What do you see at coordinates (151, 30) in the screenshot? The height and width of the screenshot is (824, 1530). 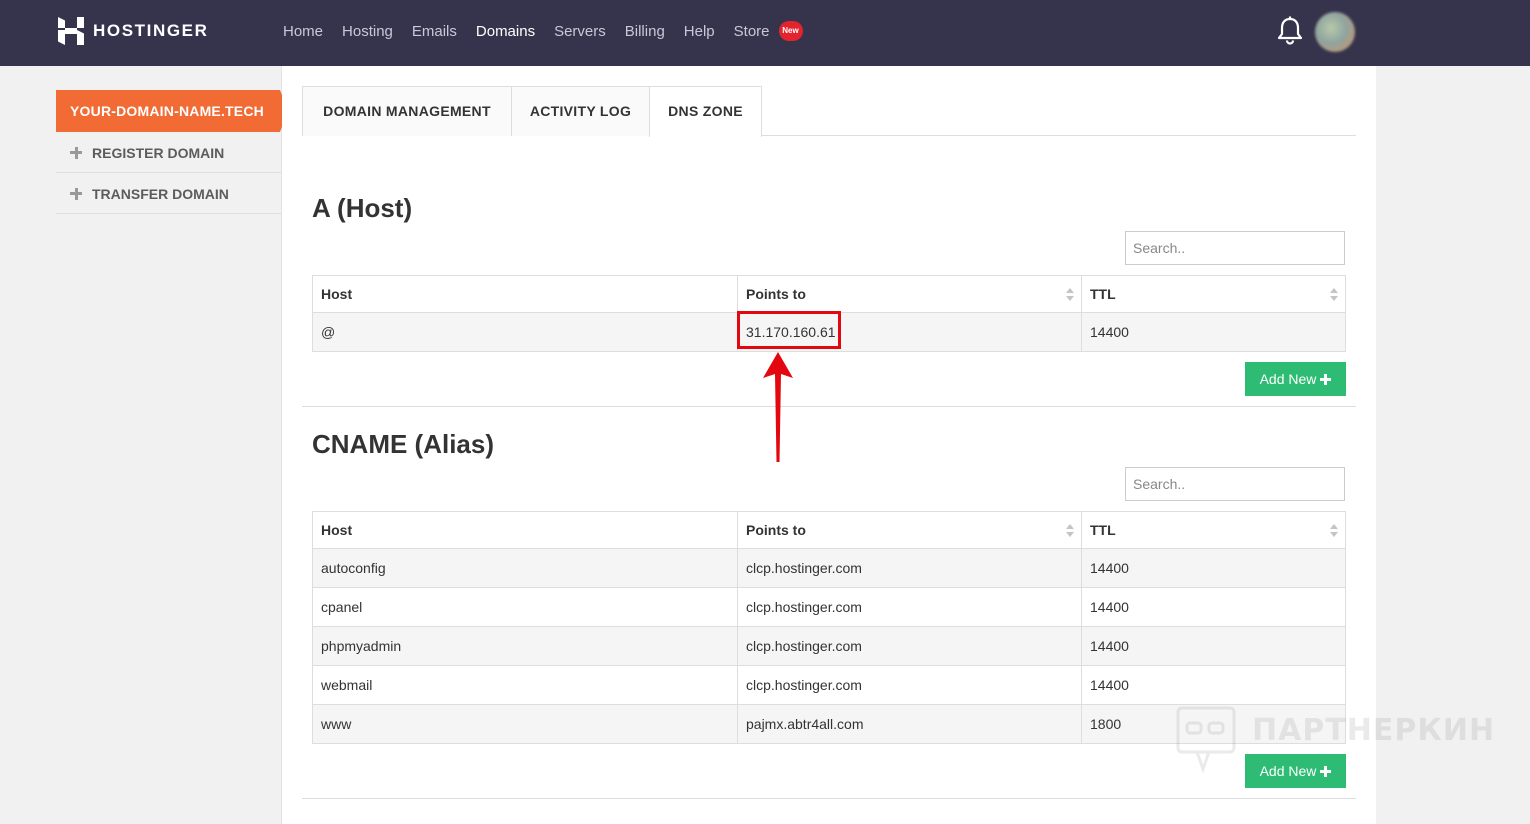 I see `brand-name: HOSTINGER` at bounding box center [151, 30].